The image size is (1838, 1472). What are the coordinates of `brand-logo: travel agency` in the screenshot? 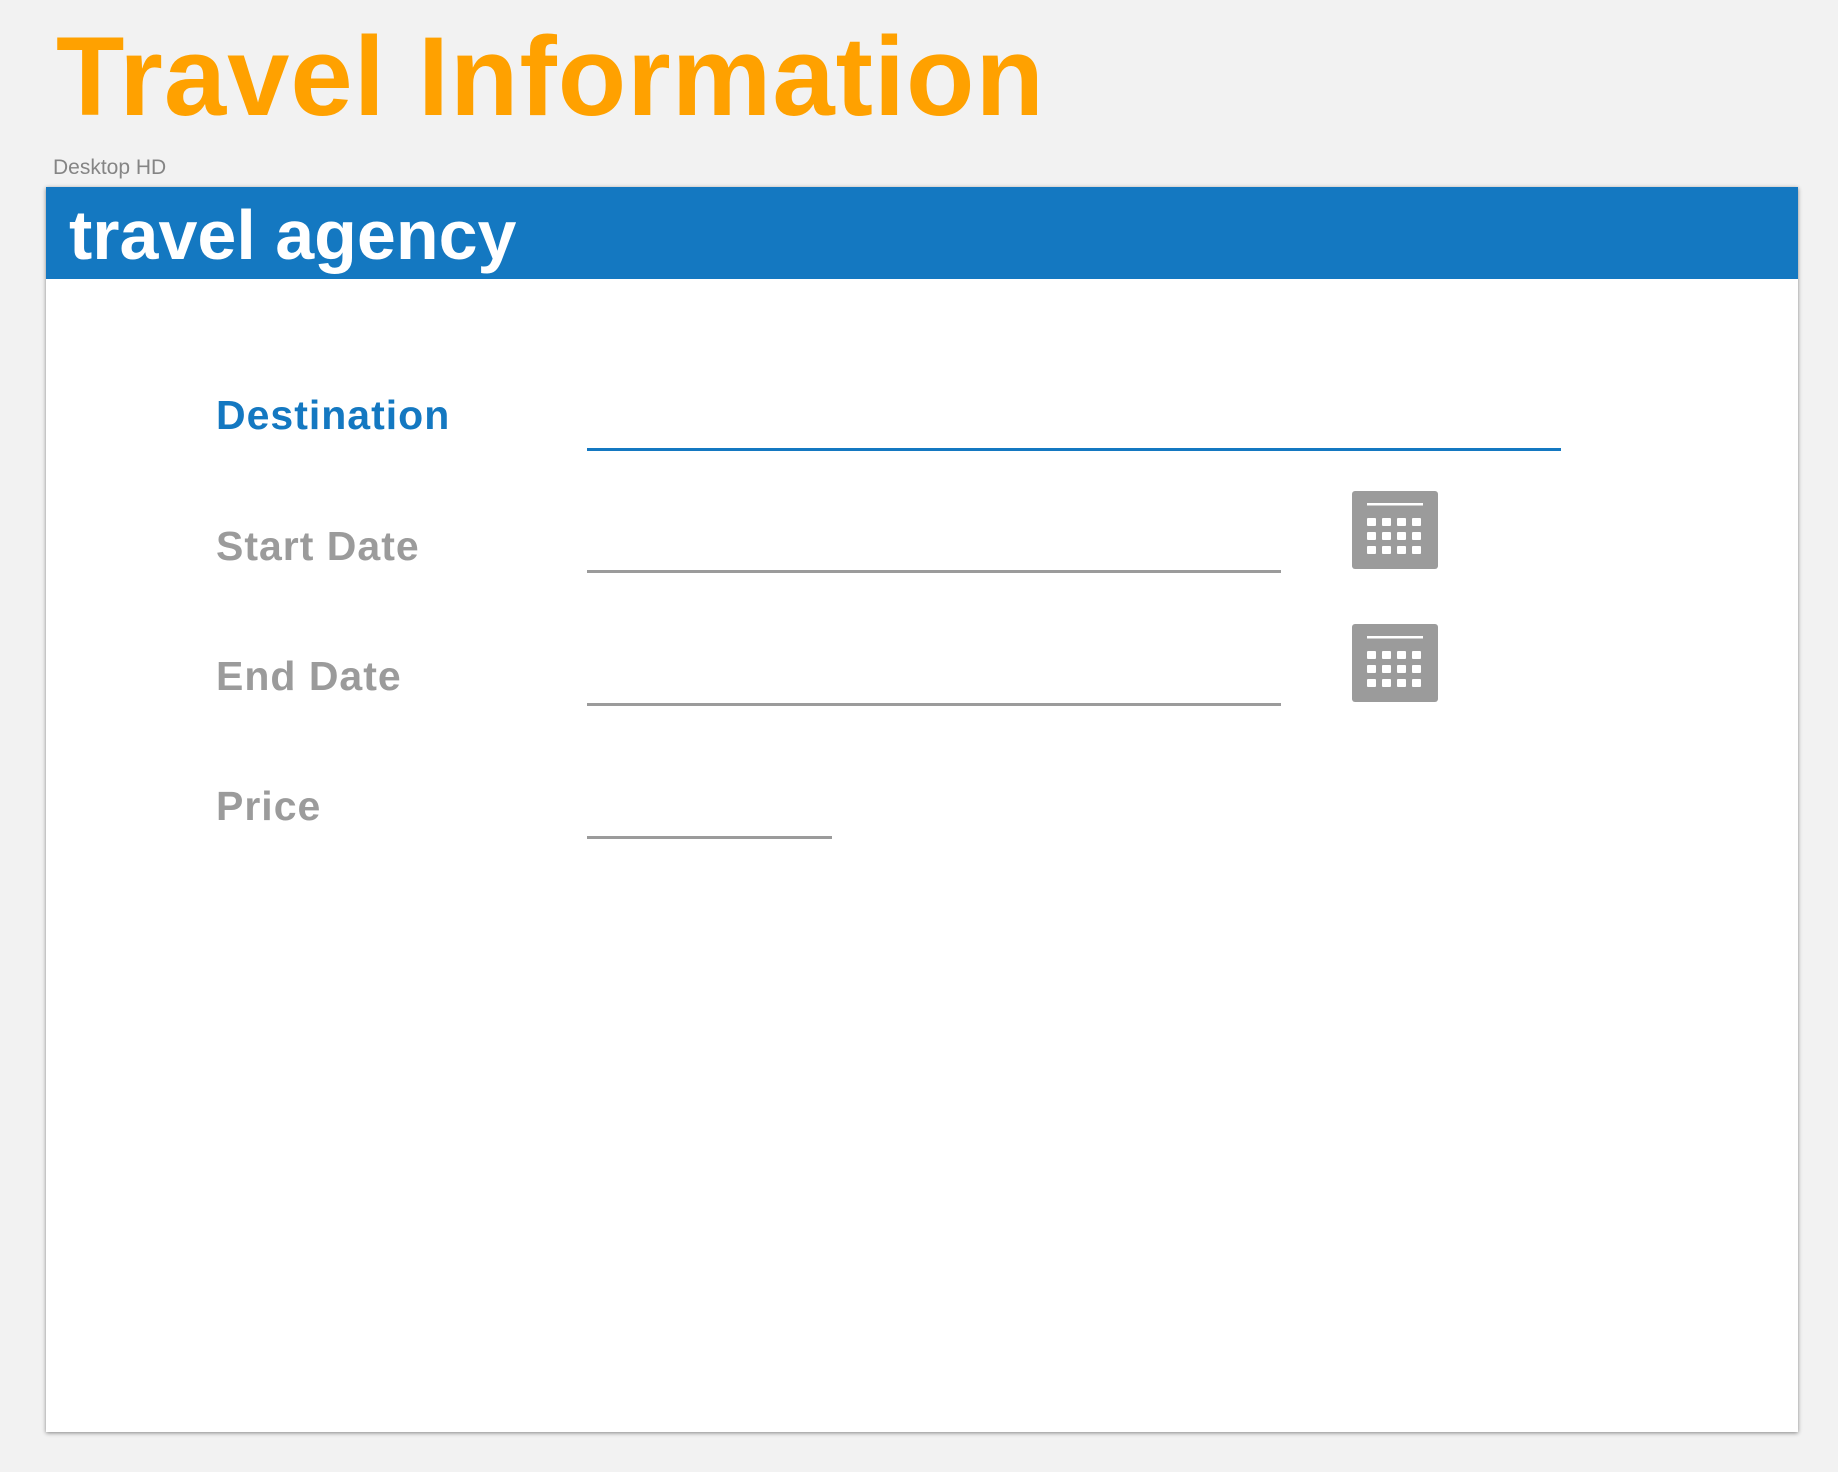 It's located at (292, 235).